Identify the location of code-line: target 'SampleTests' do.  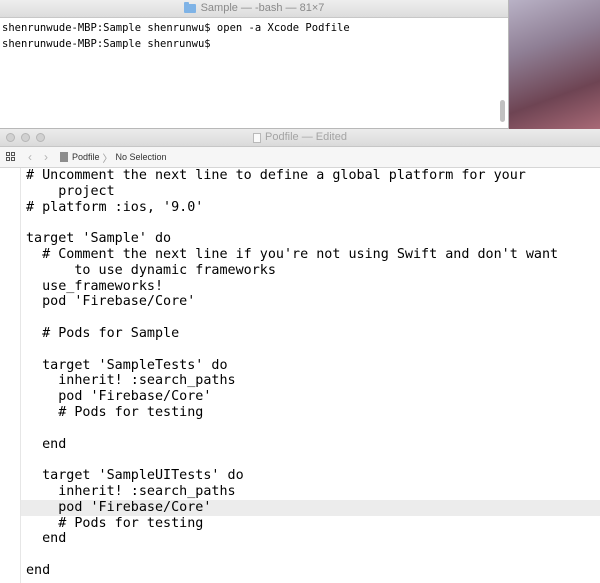
(313, 366).